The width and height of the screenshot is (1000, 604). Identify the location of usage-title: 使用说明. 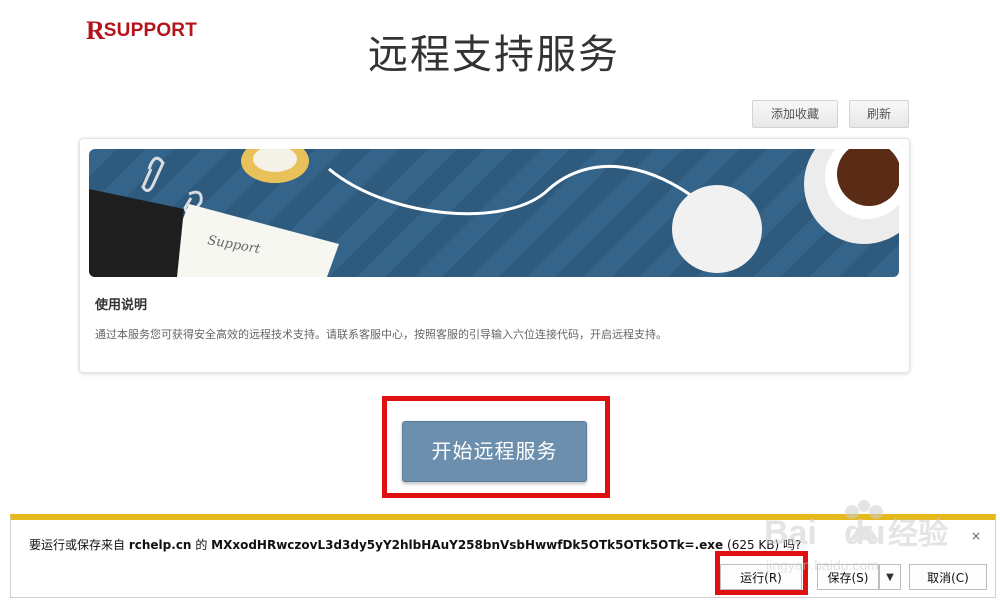
(121, 305).